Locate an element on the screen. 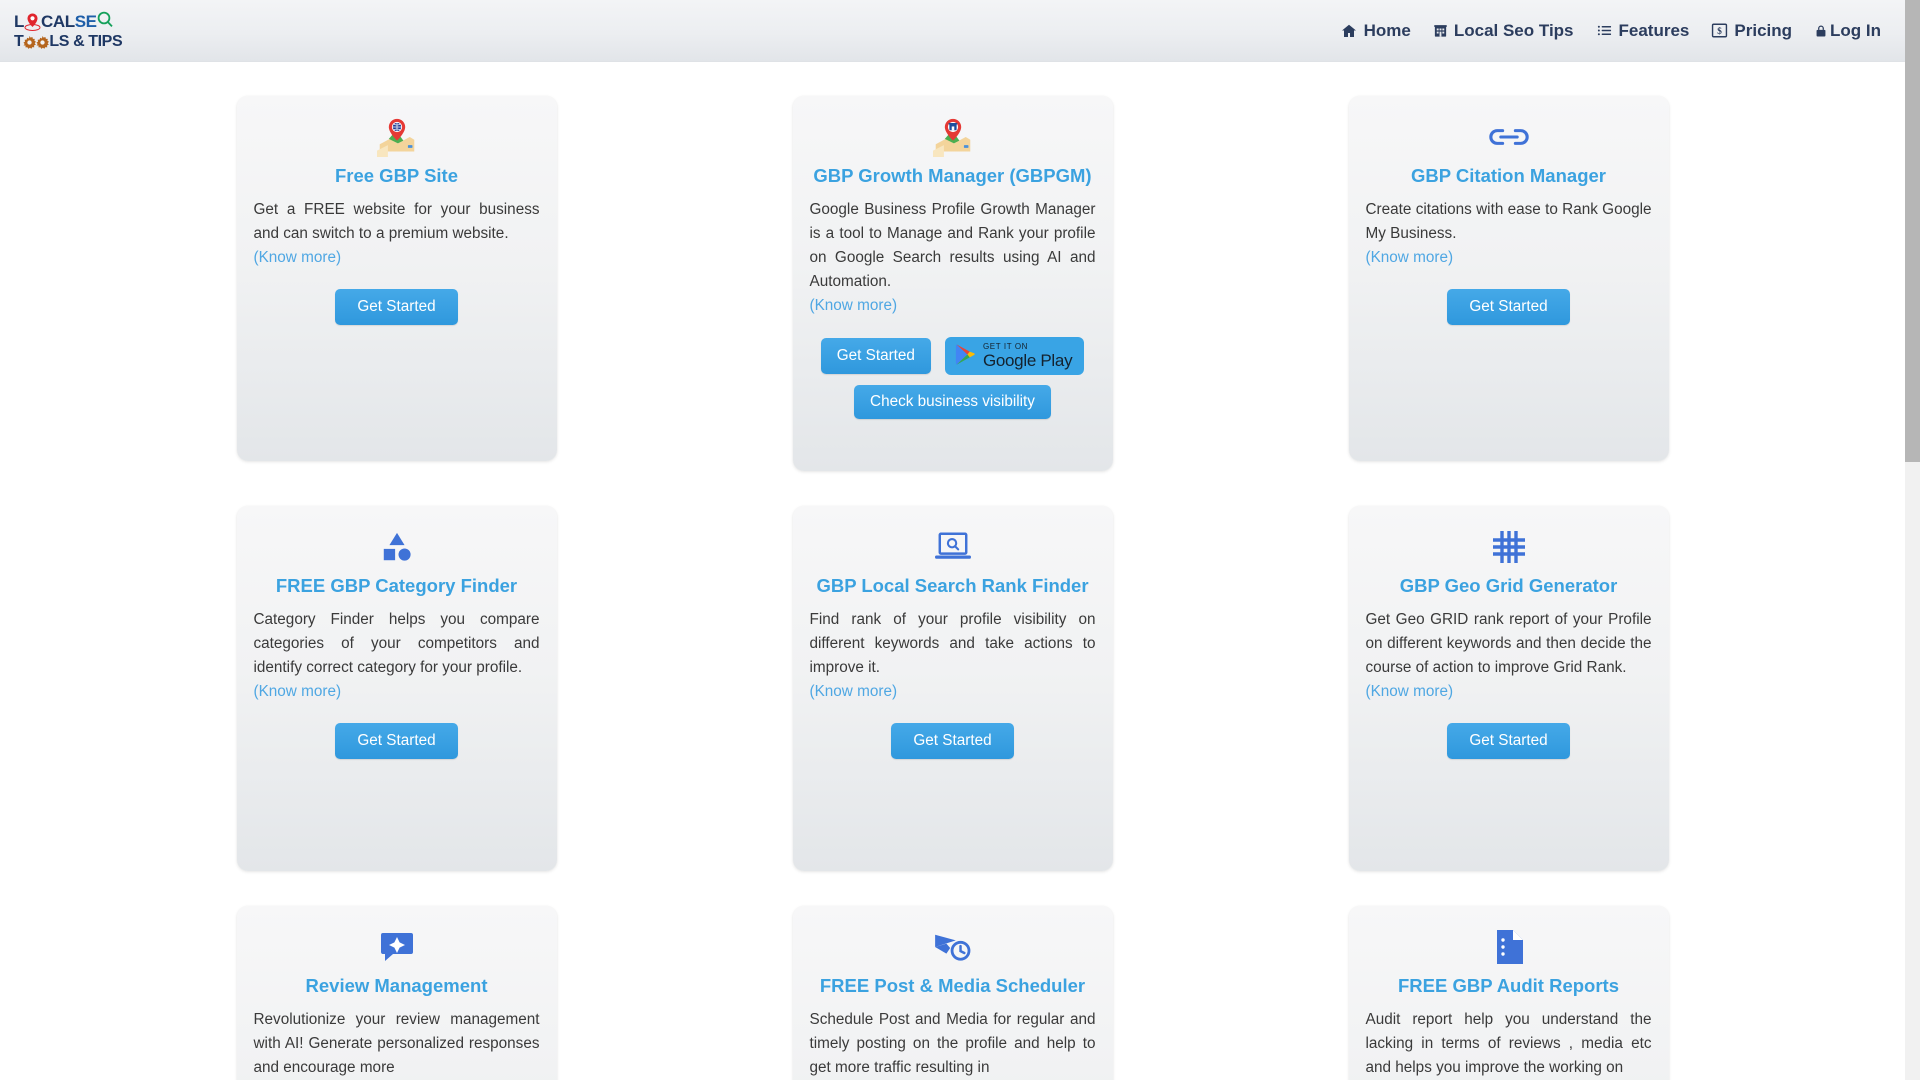 The image size is (1920, 1080). nav-item-local-seo-tips-label: Local Seo Tips is located at coordinates (1513, 30).